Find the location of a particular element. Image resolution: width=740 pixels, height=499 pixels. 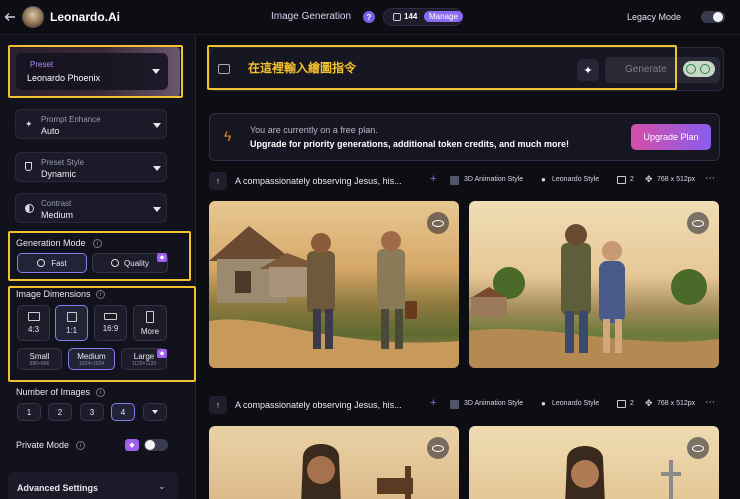

ratio-4-3-button: 4:3 is located at coordinates (33, 323).